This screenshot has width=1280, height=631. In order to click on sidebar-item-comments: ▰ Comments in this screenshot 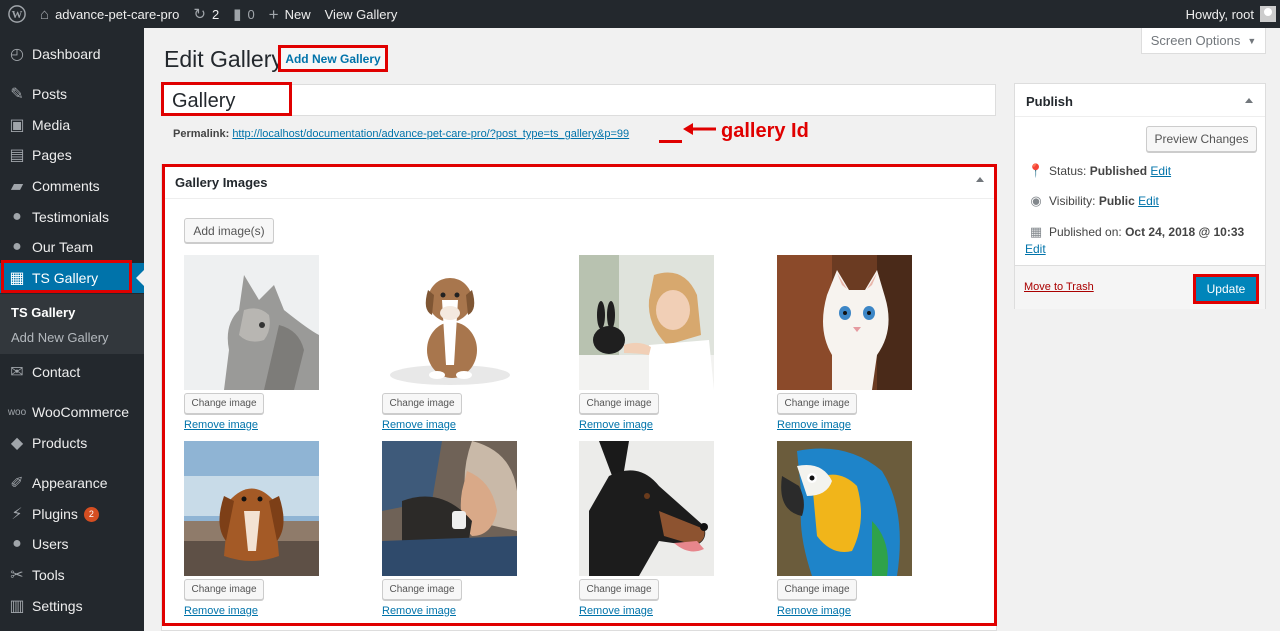, I will do `click(72, 186)`.